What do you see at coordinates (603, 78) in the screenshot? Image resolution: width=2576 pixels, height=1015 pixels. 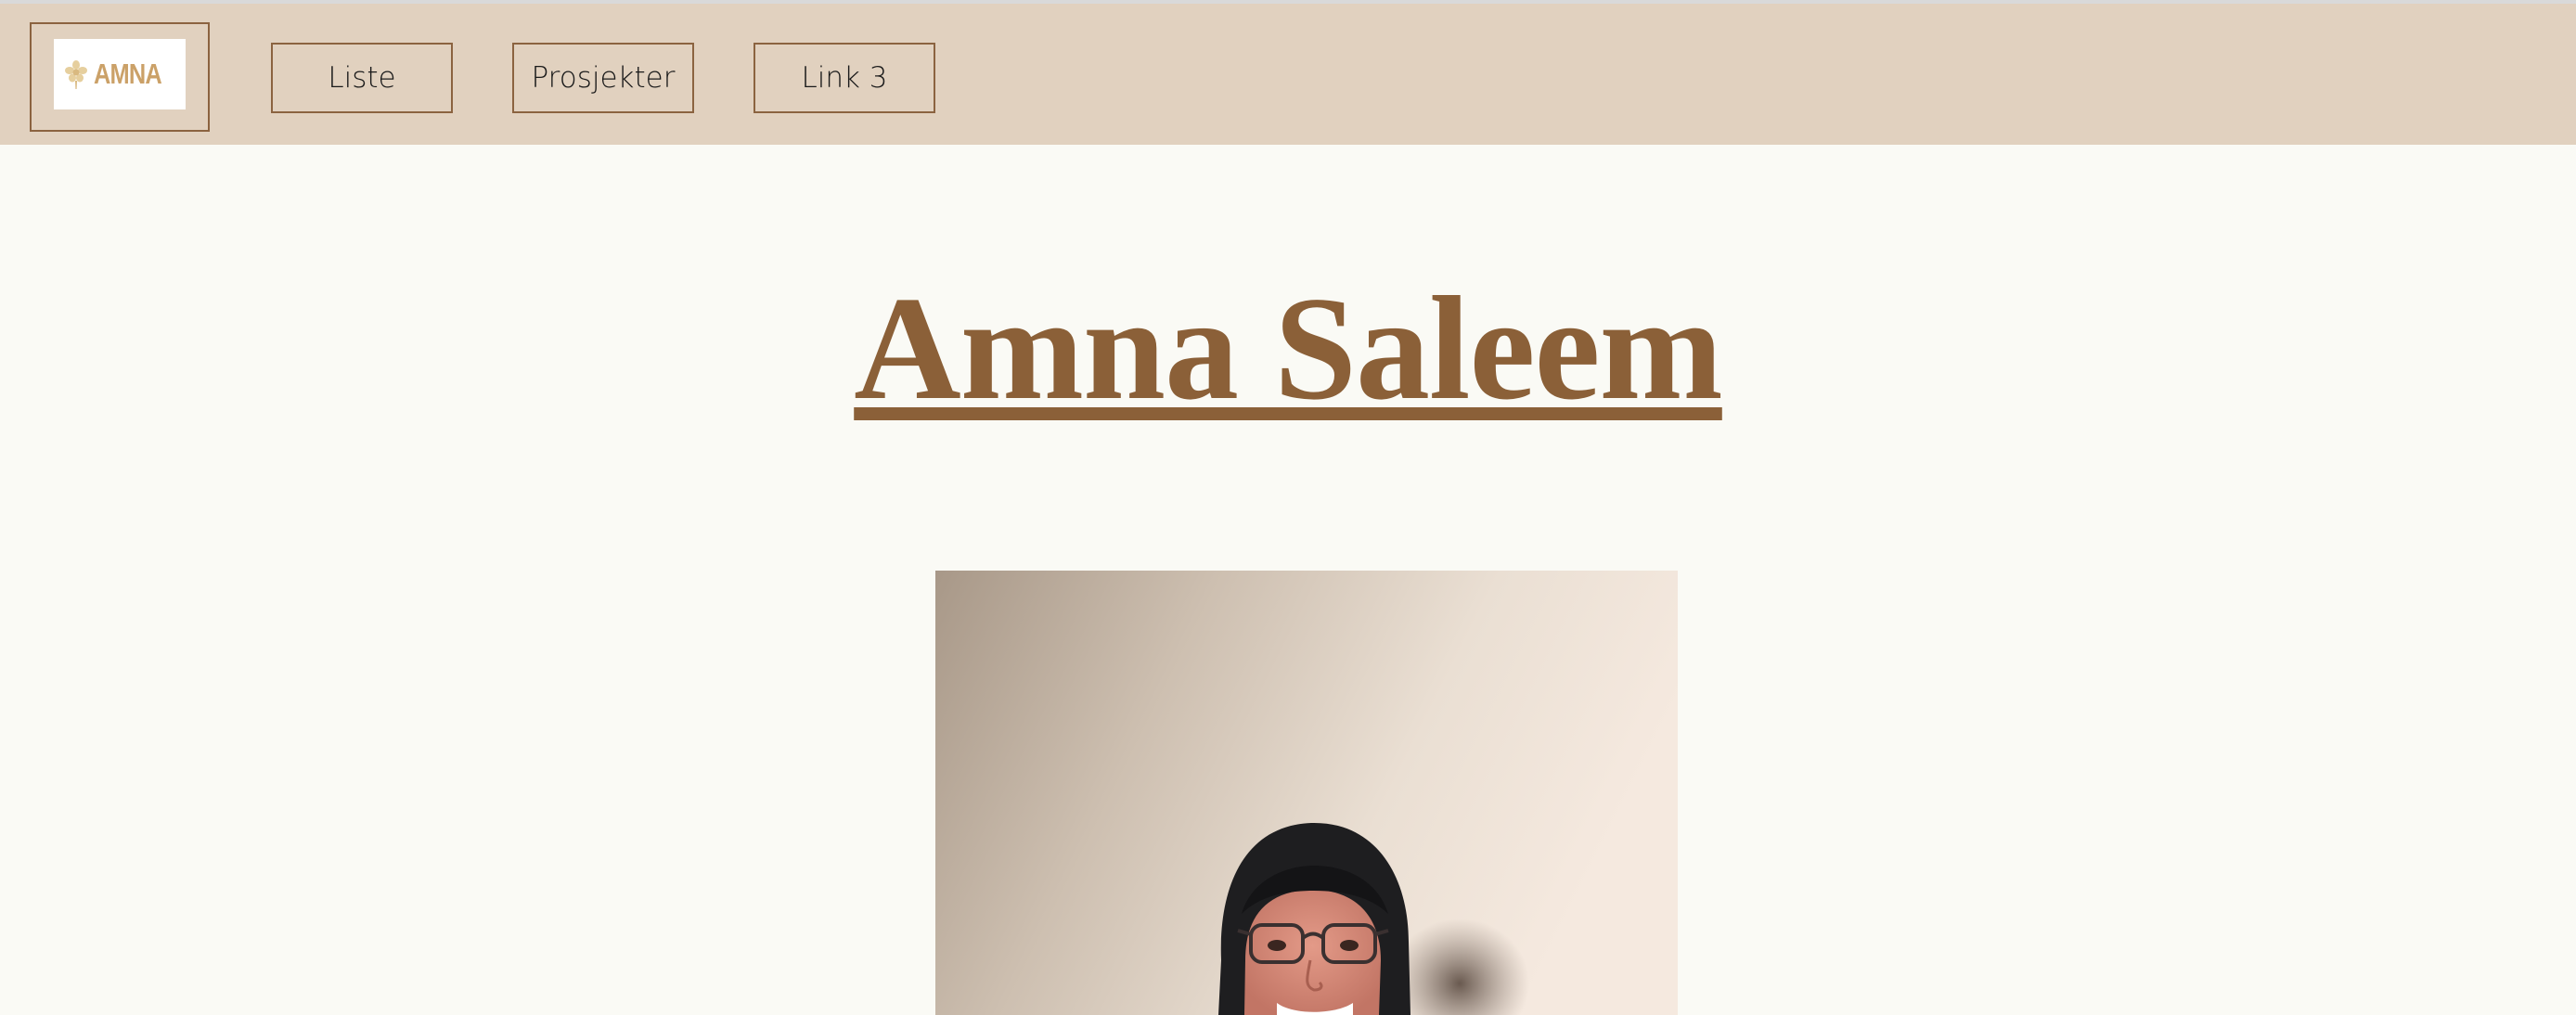 I see `nav-link-prosjekter: Prosjekter` at bounding box center [603, 78].